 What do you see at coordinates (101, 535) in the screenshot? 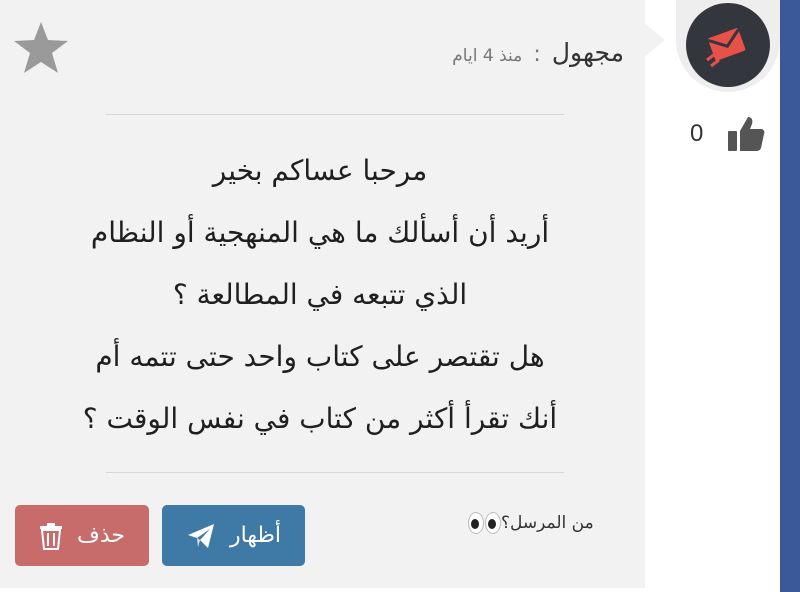
I see `delete-button-label: حذف` at bounding box center [101, 535].